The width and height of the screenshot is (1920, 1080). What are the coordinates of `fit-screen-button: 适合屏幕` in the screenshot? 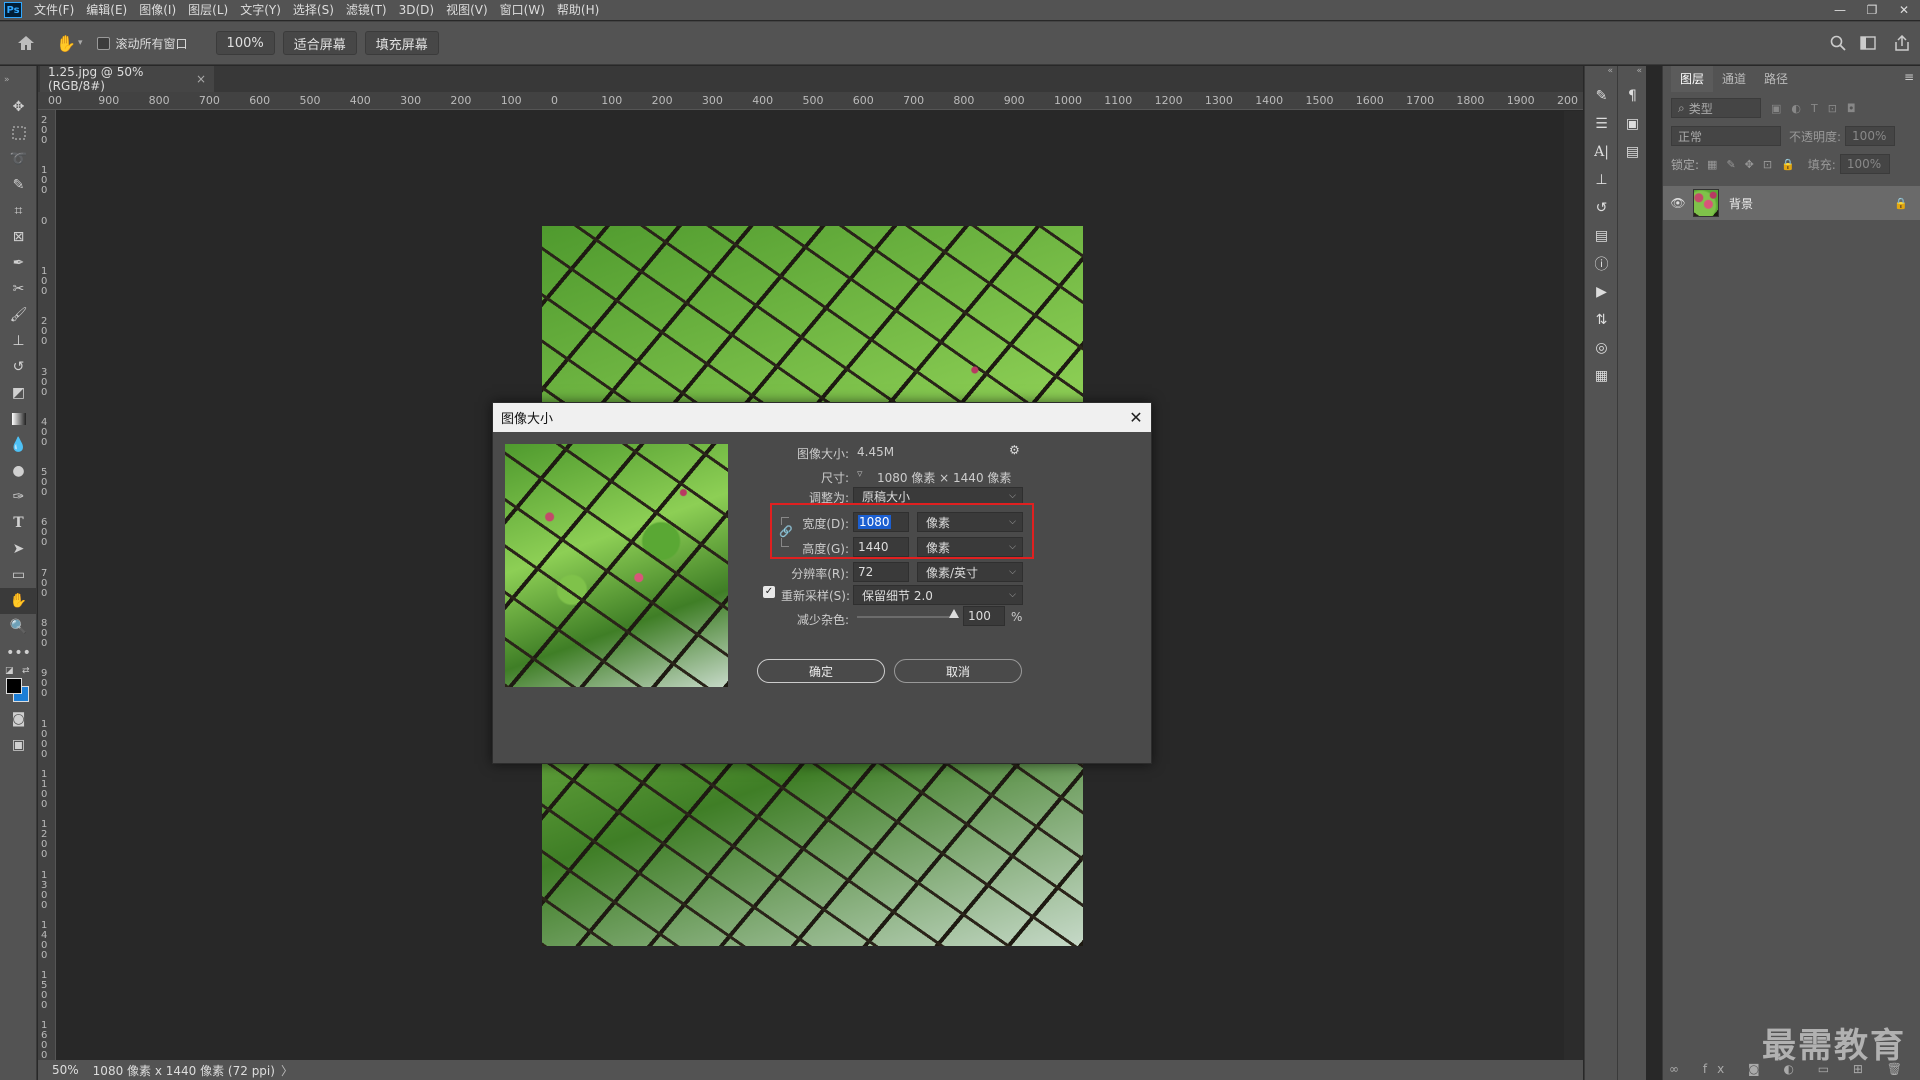 It's located at (319, 43).